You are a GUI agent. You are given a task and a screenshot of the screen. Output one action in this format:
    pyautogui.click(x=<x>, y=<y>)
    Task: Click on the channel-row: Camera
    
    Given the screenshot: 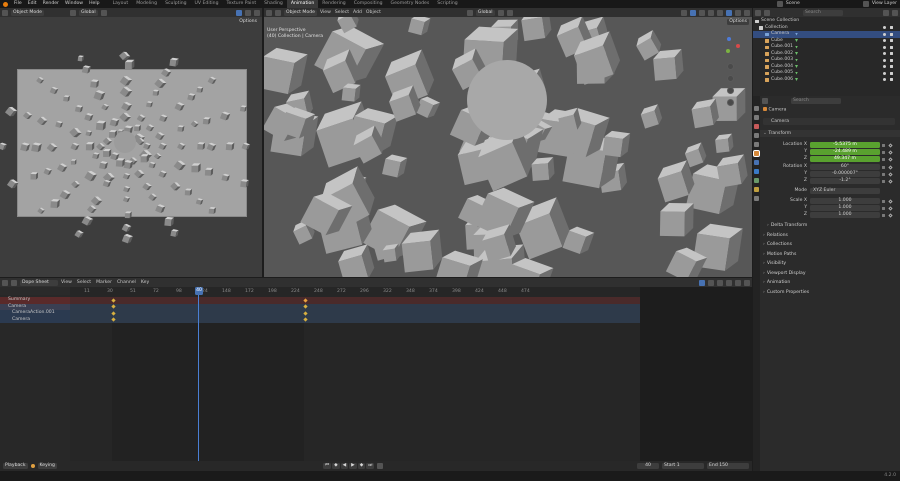 What is the action you would take?
    pyautogui.click(x=35, y=319)
    